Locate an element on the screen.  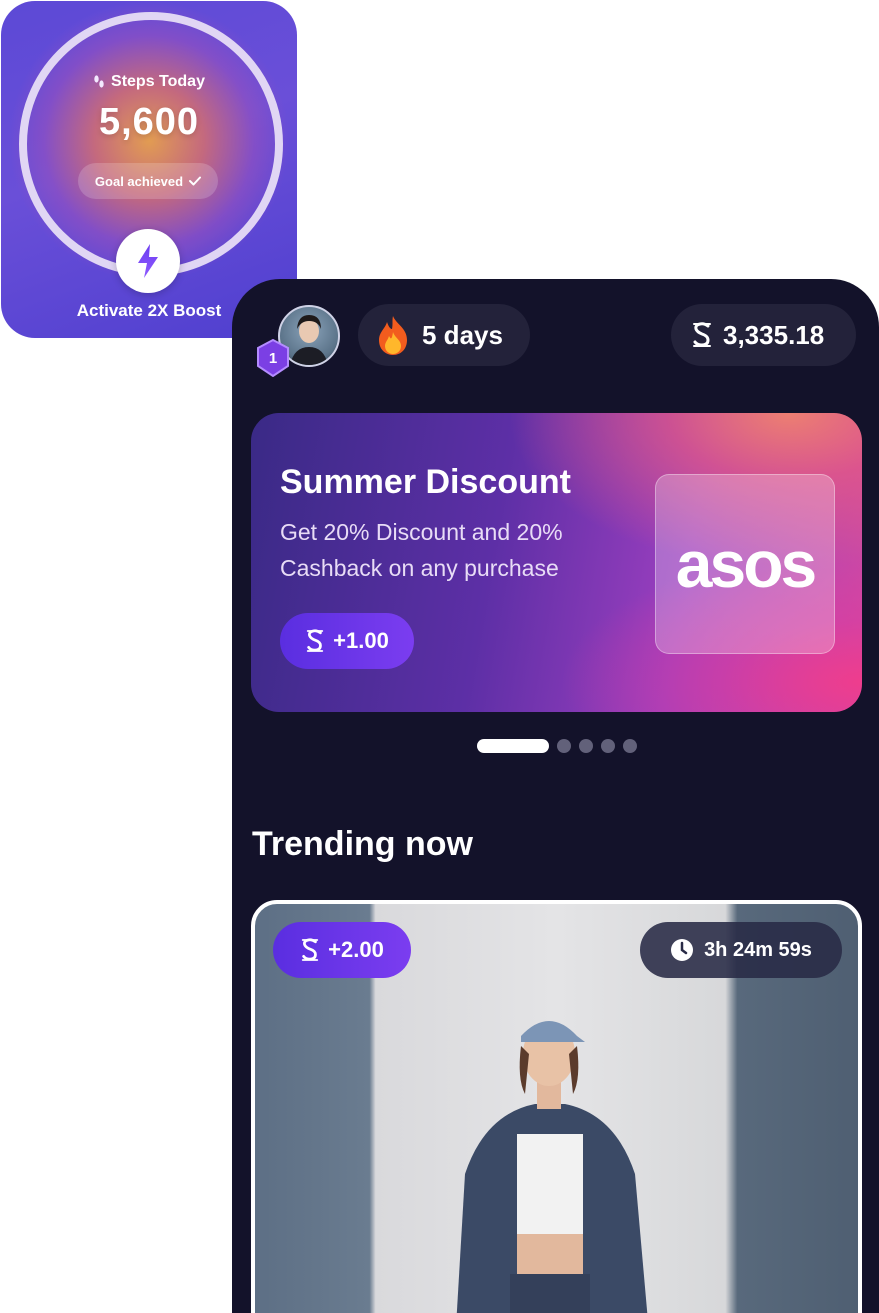
banner-reward-button: +1.00 is located at coordinates (347, 641).